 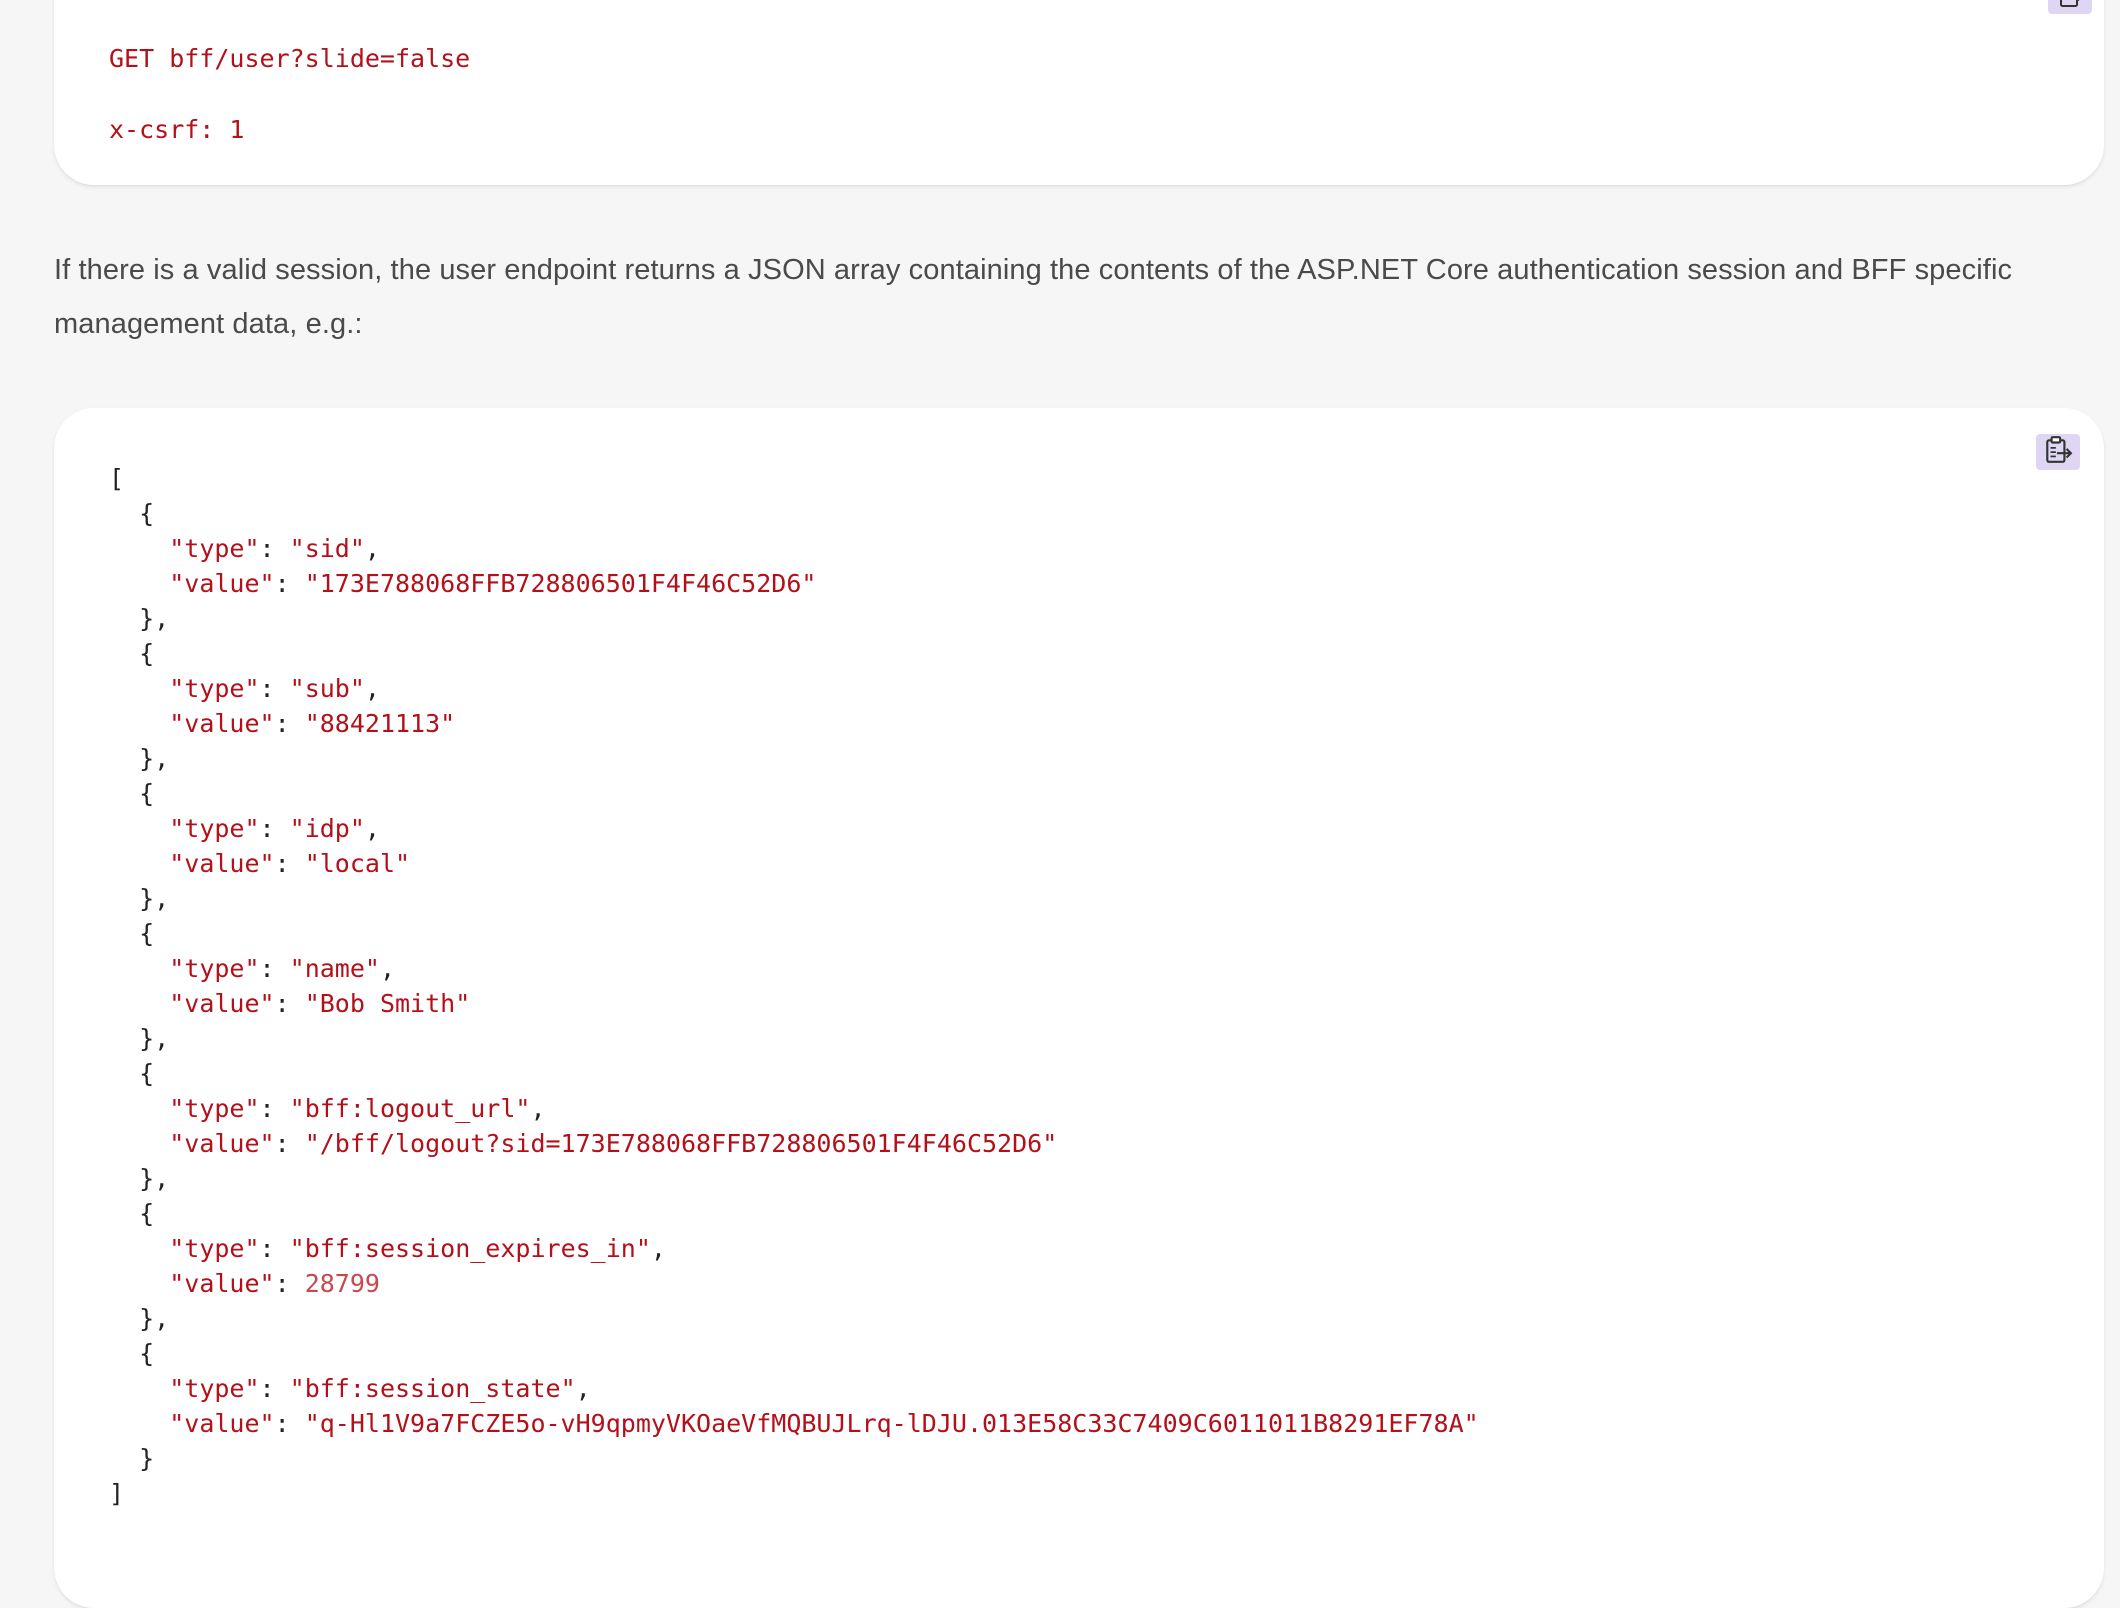 What do you see at coordinates (289, 94) in the screenshot?
I see `request-code: GET bff/user?slide=false x-csrf: 1` at bounding box center [289, 94].